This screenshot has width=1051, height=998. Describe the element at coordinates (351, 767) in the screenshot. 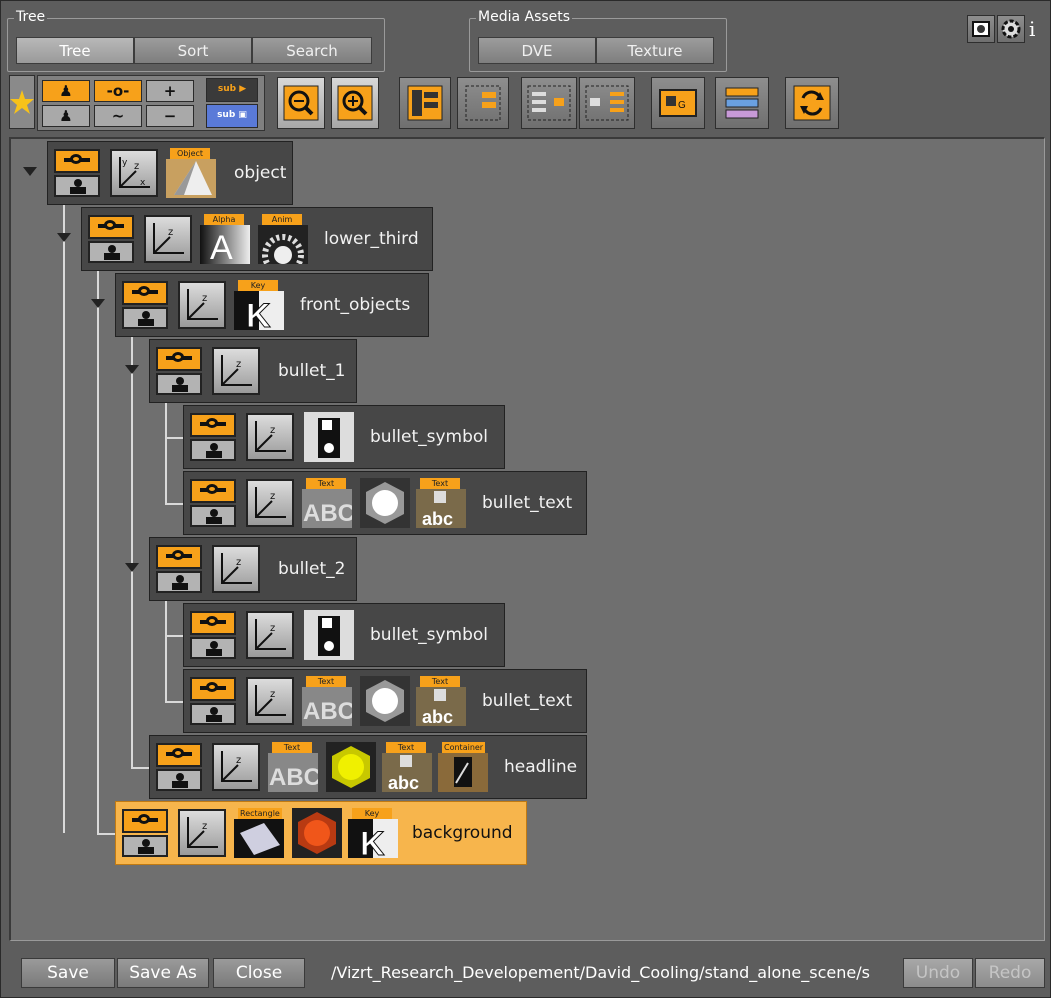

I see `plugin-yellow-sphere-icon` at that location.